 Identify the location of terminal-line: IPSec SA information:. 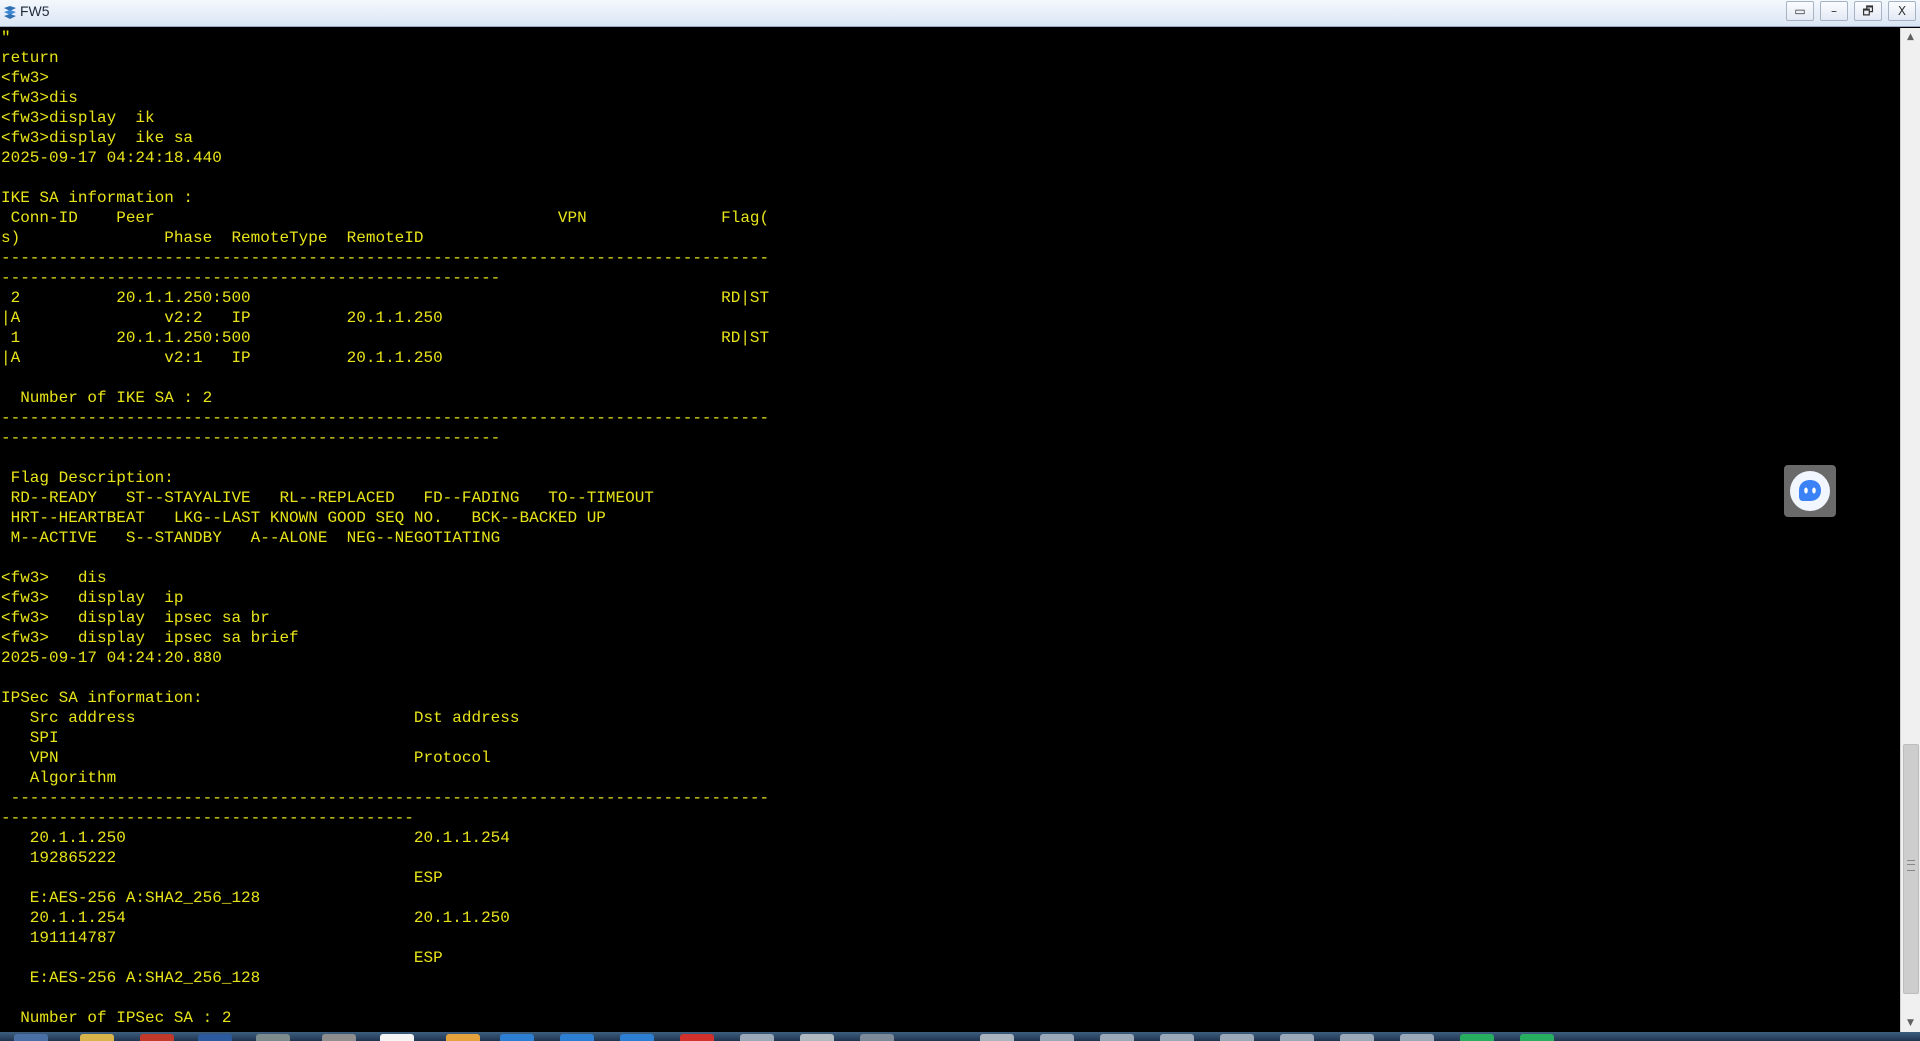
(102, 698).